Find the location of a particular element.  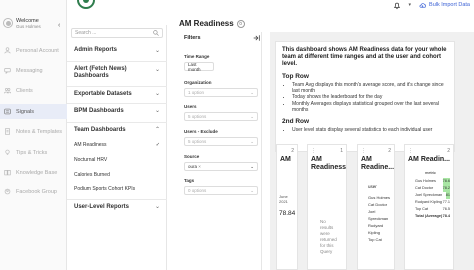

sidebar-item-facebook-group: Facebook Group is located at coordinates (33, 191).